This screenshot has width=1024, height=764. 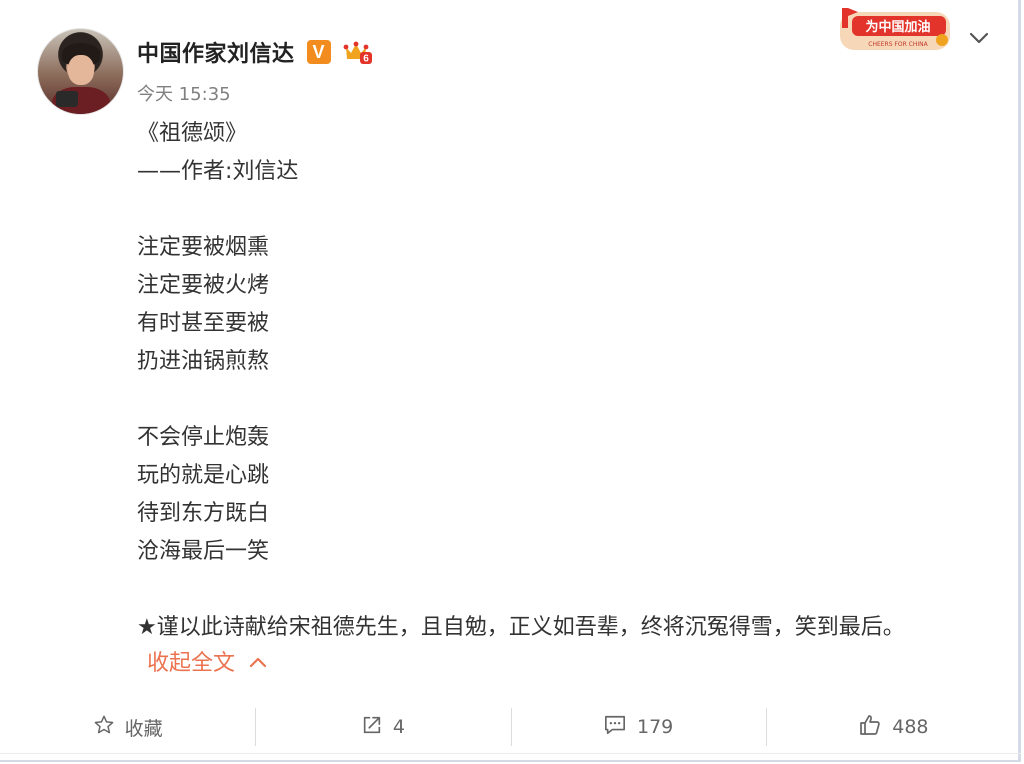 I want to click on collapse-label: 收起全文, so click(x=191, y=663).